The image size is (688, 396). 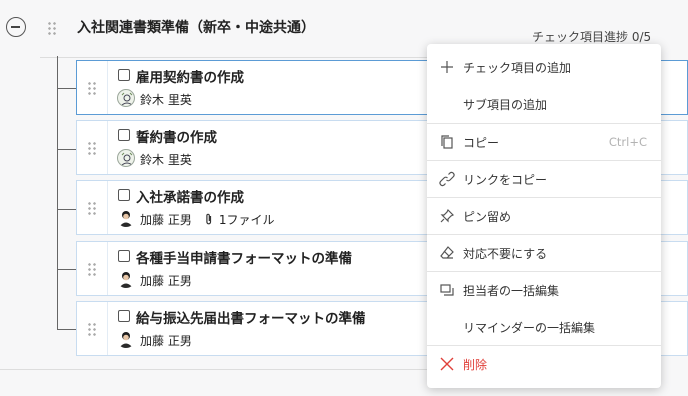 What do you see at coordinates (447, 364) in the screenshot?
I see `close-icon` at bounding box center [447, 364].